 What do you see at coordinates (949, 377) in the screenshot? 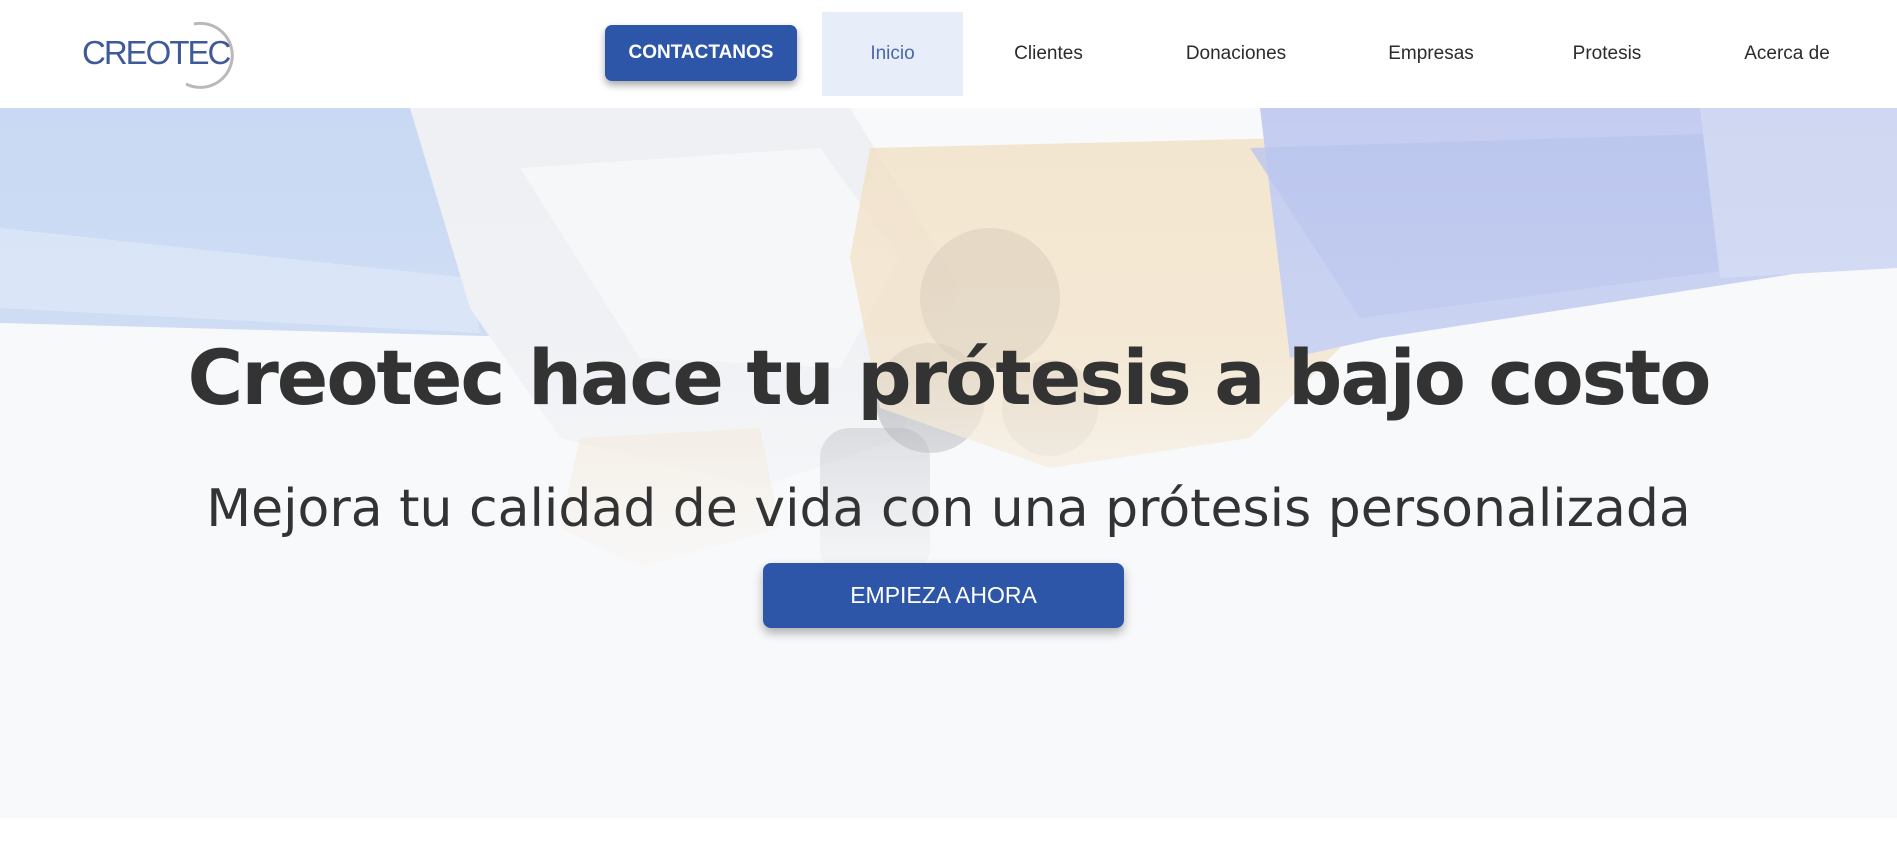
I see `hero-title: Creotec hace tu prótesis a bajo costo` at bounding box center [949, 377].